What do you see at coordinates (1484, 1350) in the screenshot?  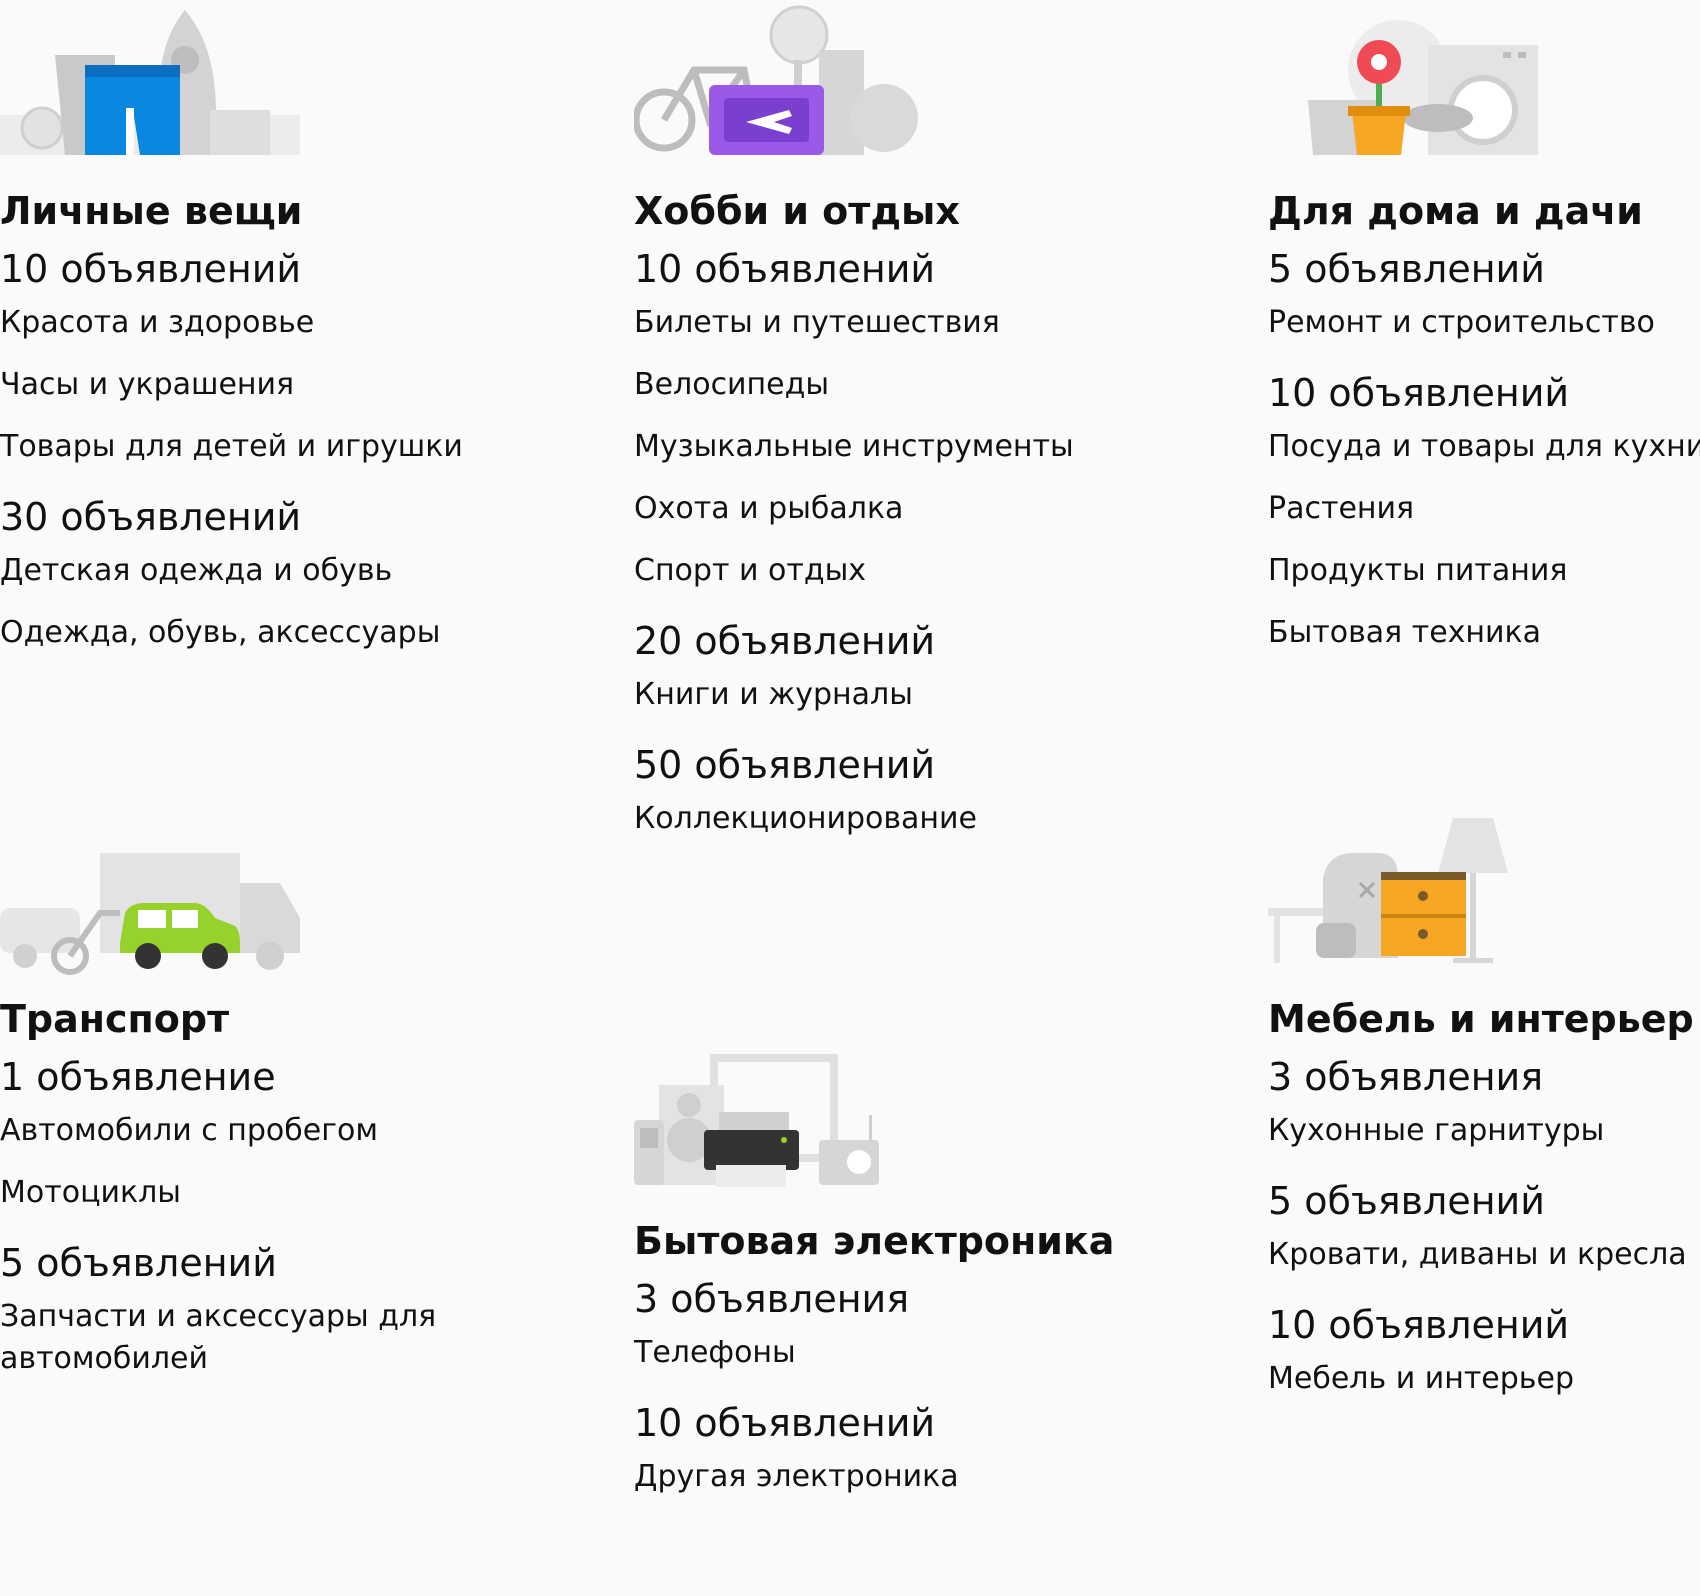 I see `listing-group: 10 объявлений Мебель и интерьер` at bounding box center [1484, 1350].